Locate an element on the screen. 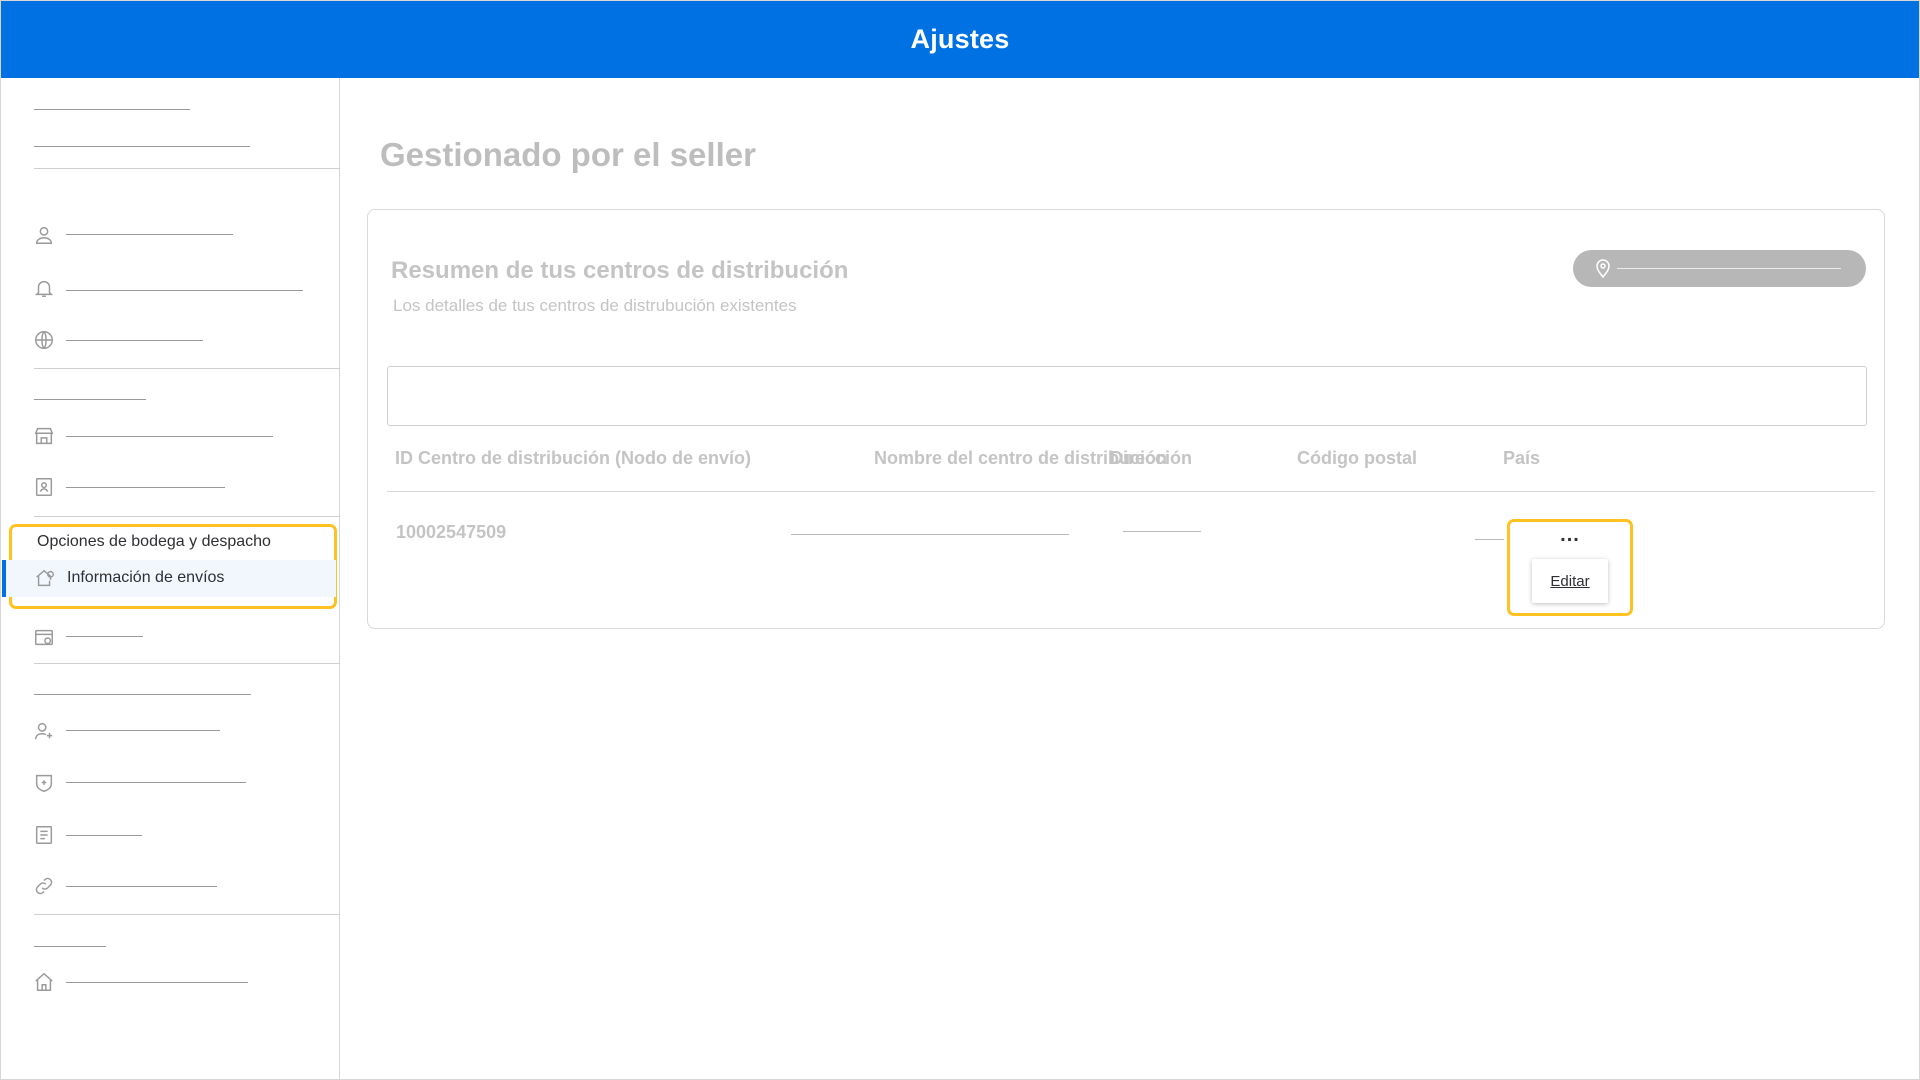  table-header-divider is located at coordinates (1131, 491).